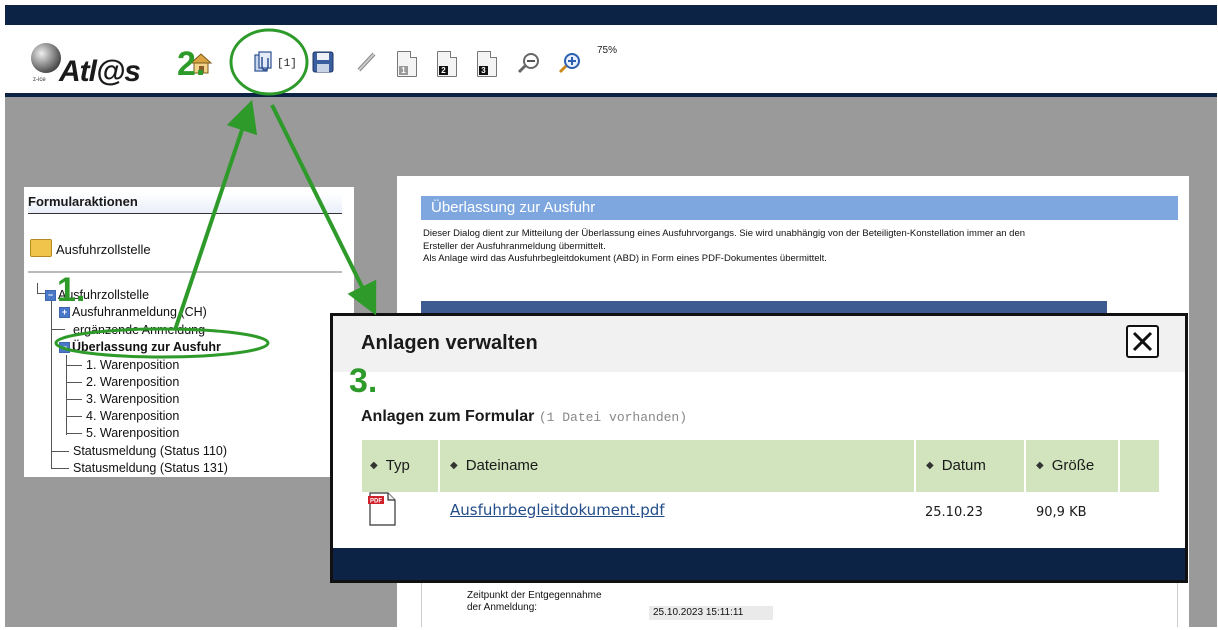  What do you see at coordinates (607, 50) in the screenshot?
I see `zoom-level: 75%` at bounding box center [607, 50].